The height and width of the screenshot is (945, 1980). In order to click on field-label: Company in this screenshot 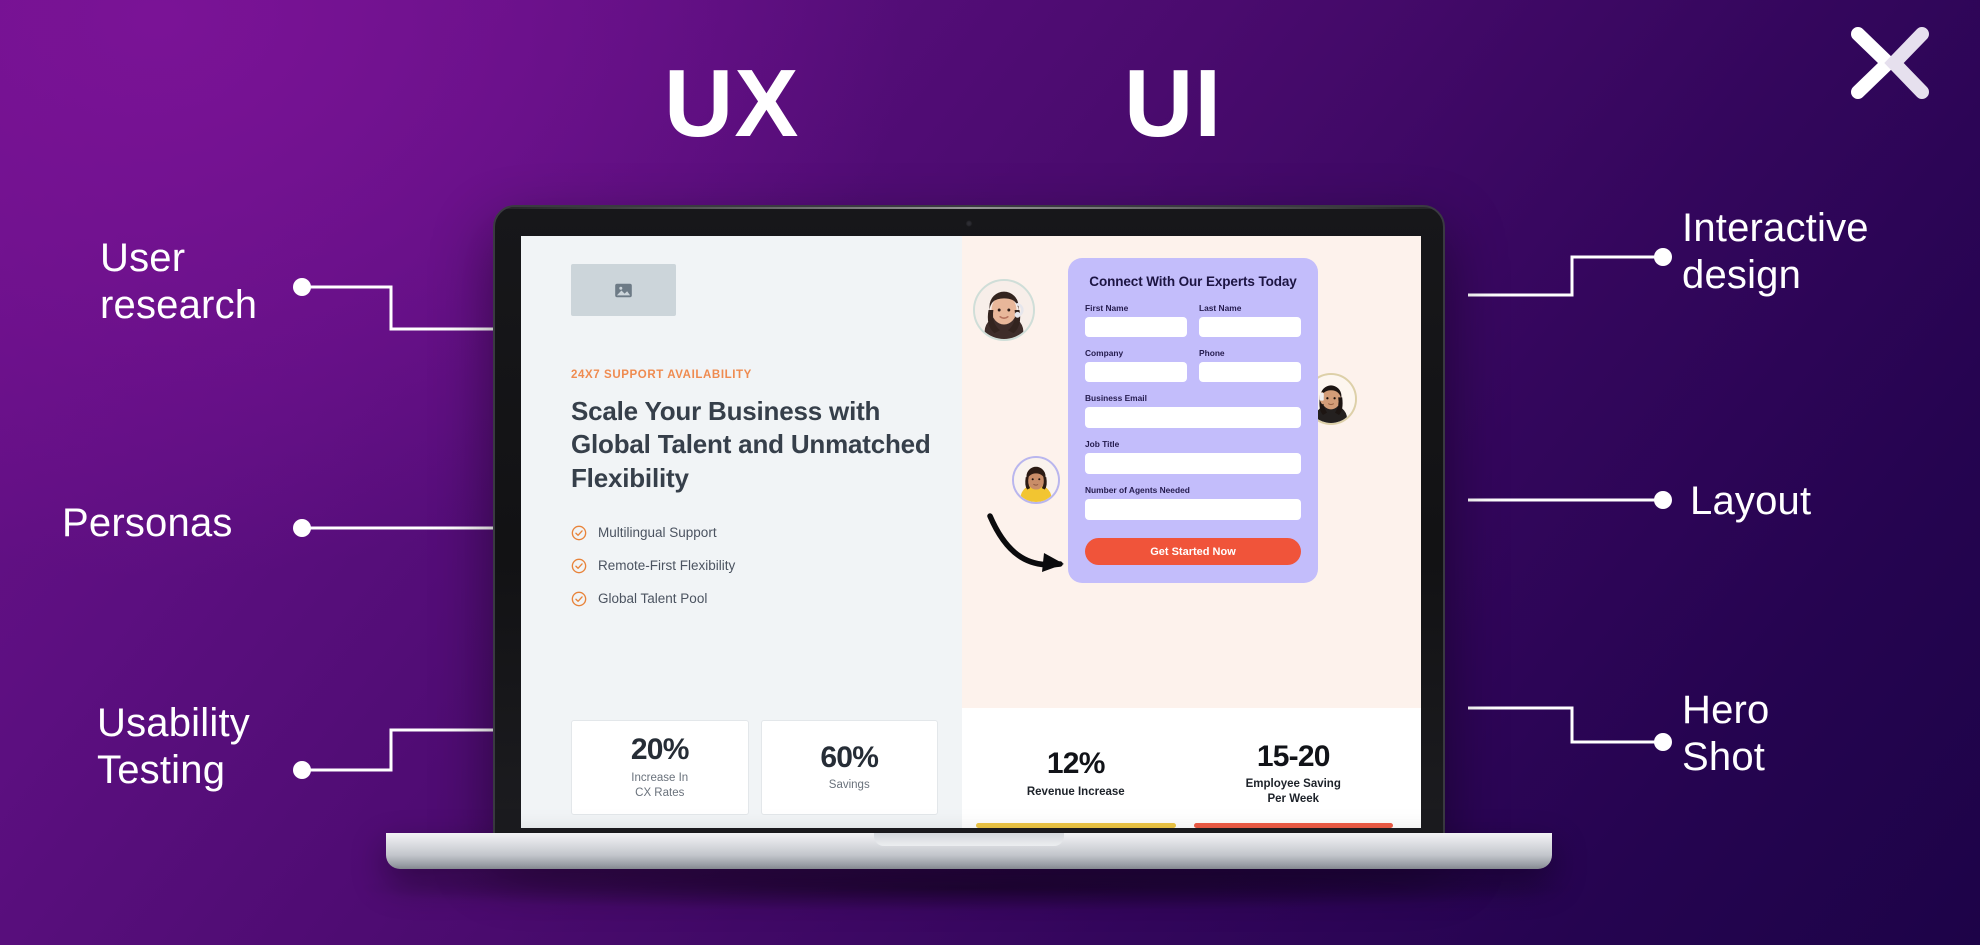, I will do `click(1104, 353)`.